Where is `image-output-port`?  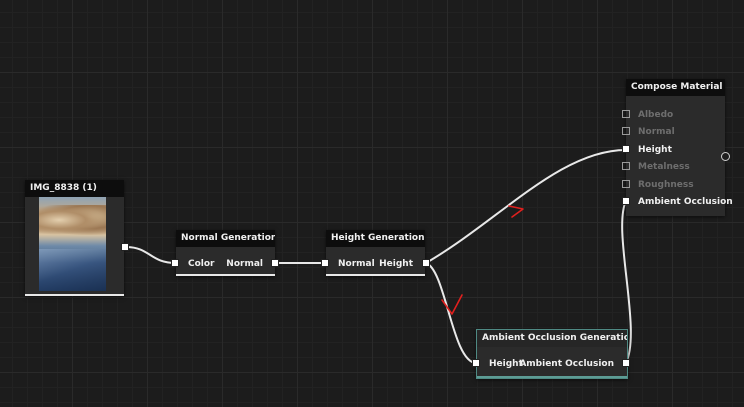 image-output-port is located at coordinates (125, 247).